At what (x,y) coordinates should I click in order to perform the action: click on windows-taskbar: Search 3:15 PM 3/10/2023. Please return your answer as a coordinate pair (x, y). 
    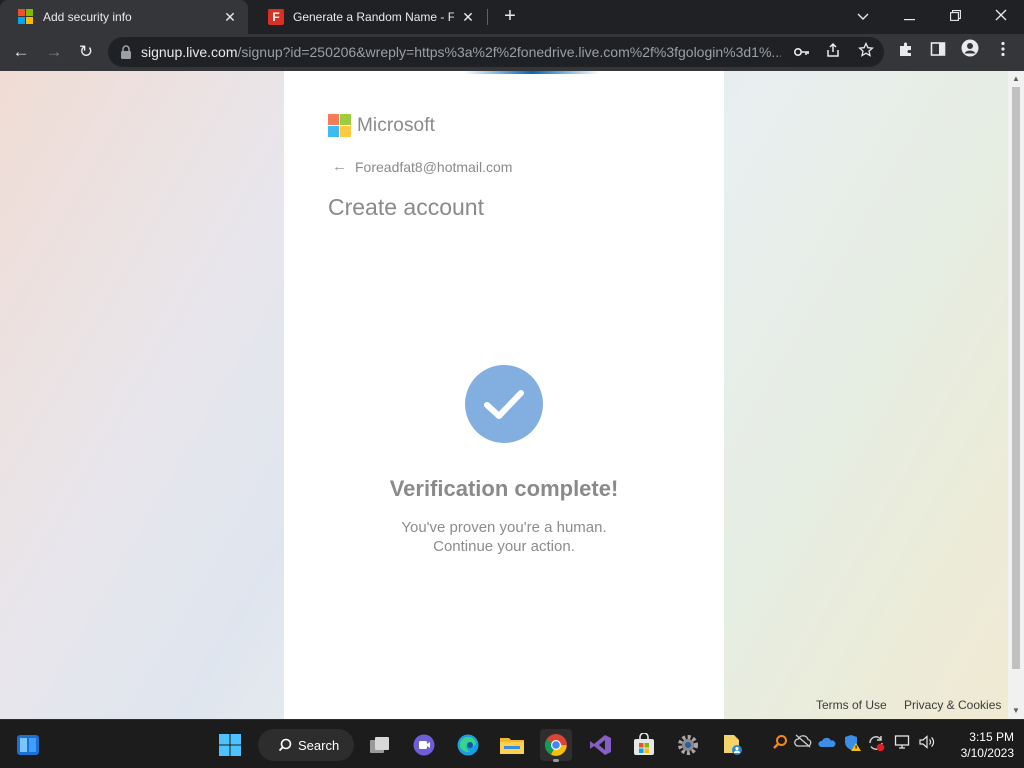
    Looking at the image, I should click on (512, 743).